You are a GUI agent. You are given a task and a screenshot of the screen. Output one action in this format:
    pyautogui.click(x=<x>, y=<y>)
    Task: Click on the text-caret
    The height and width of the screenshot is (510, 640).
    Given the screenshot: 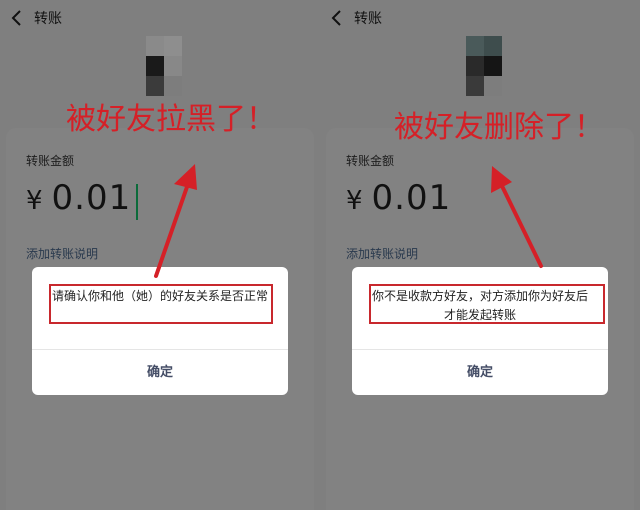 What is the action you would take?
    pyautogui.click(x=137, y=202)
    